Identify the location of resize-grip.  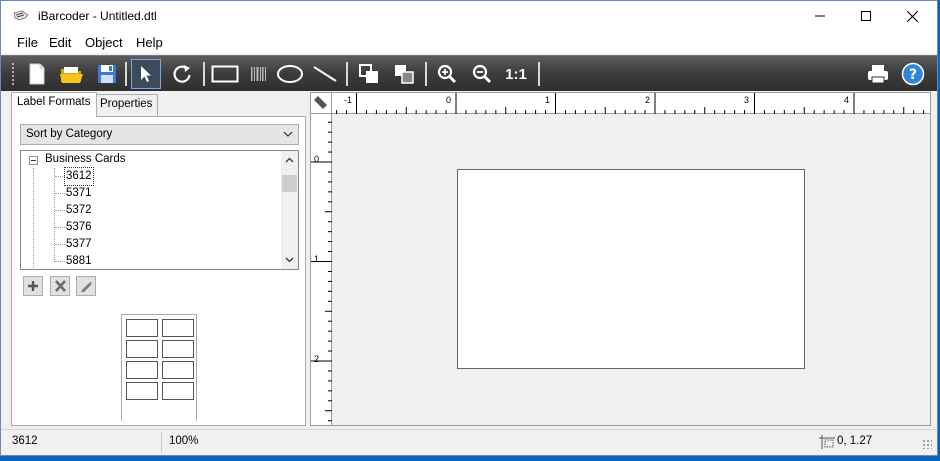
(927, 444).